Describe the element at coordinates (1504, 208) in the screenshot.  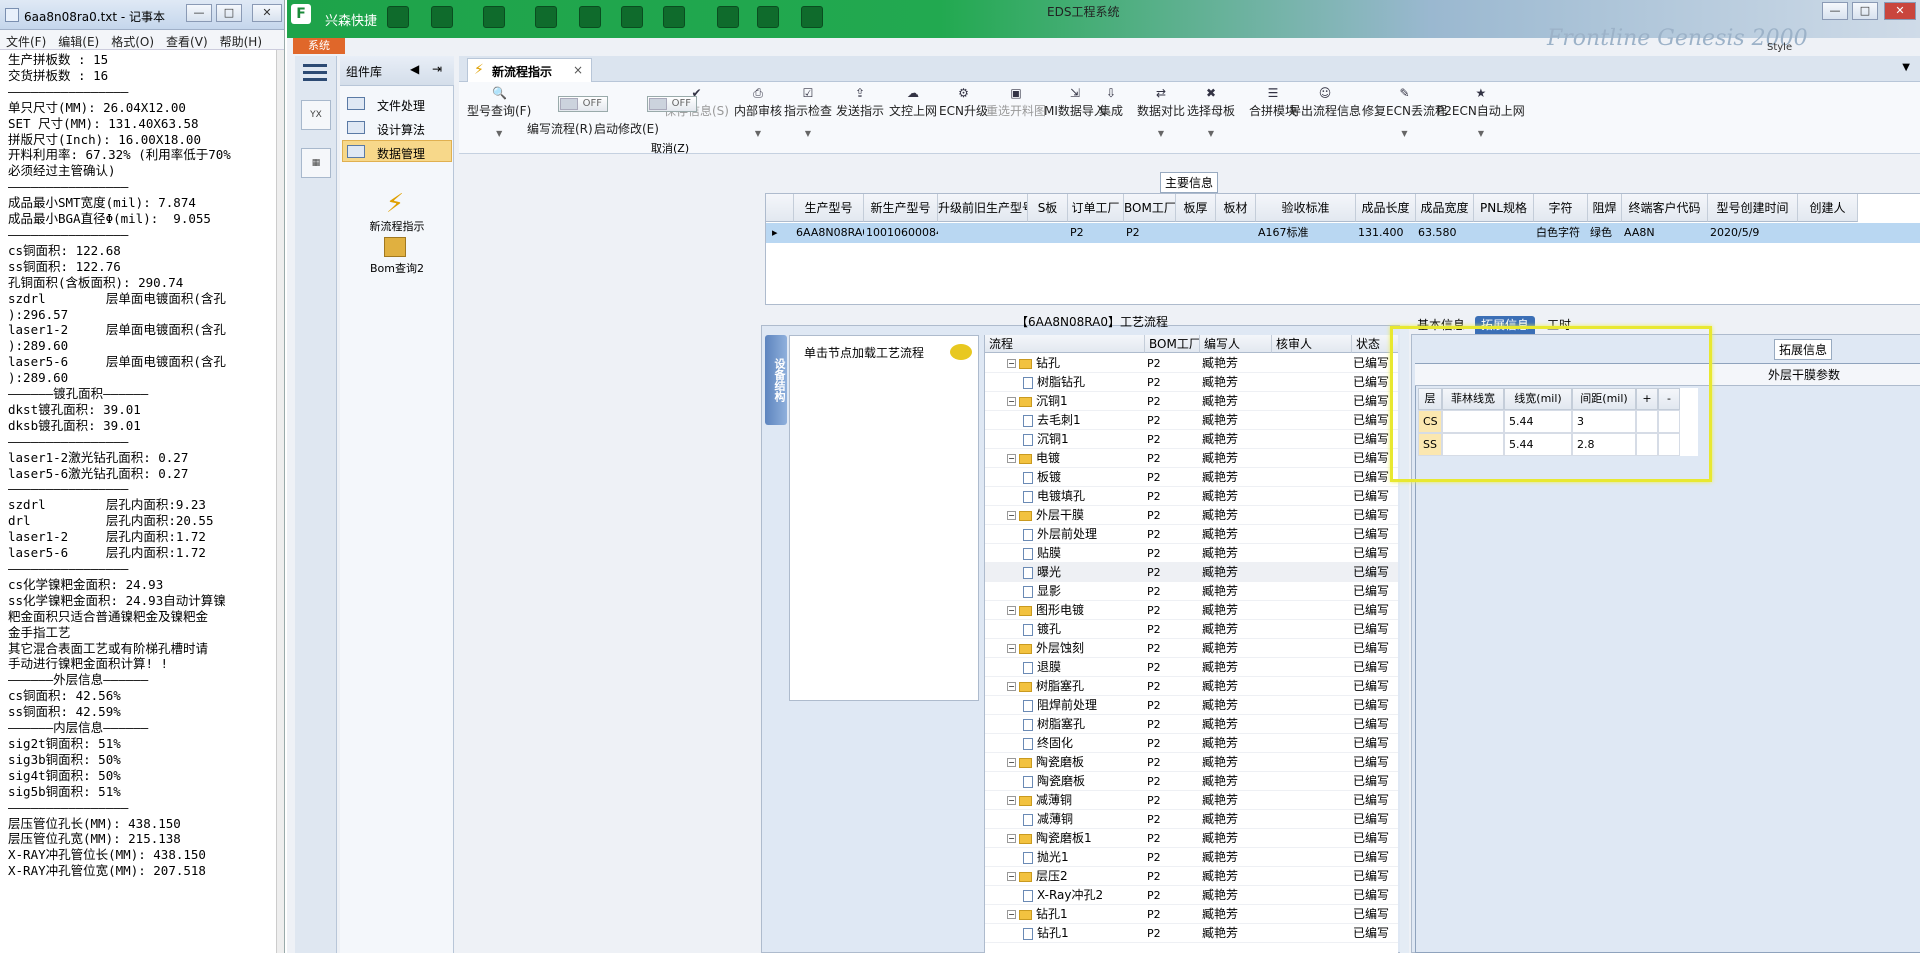
I see `column-header: PNL规格` at that location.